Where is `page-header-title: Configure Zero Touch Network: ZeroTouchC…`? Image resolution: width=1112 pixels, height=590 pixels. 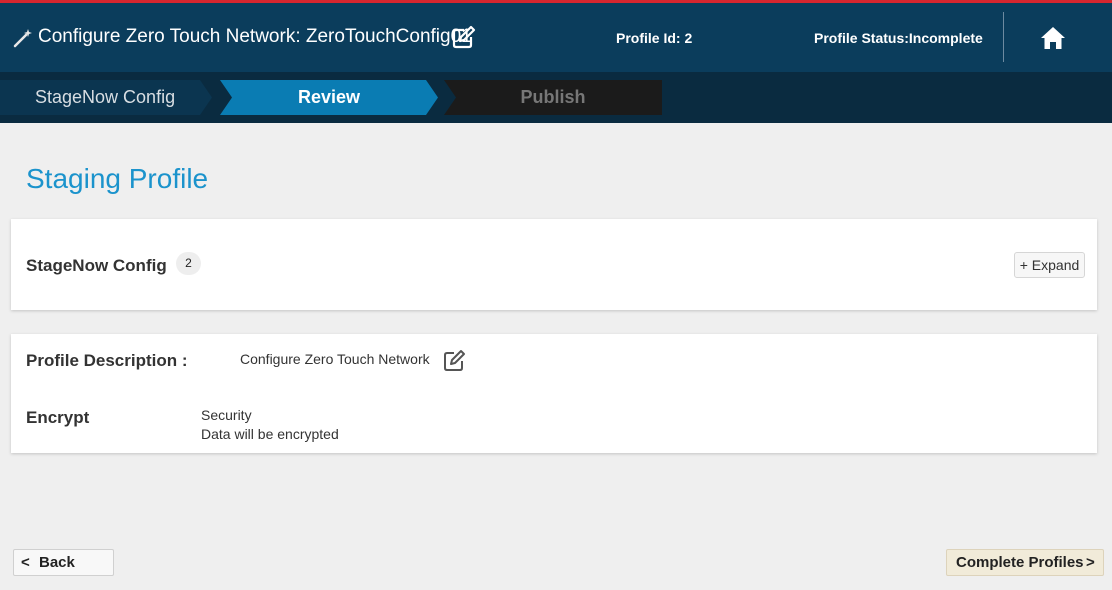 page-header-title: Configure Zero Touch Network: ZeroTouchC… is located at coordinates (255, 36).